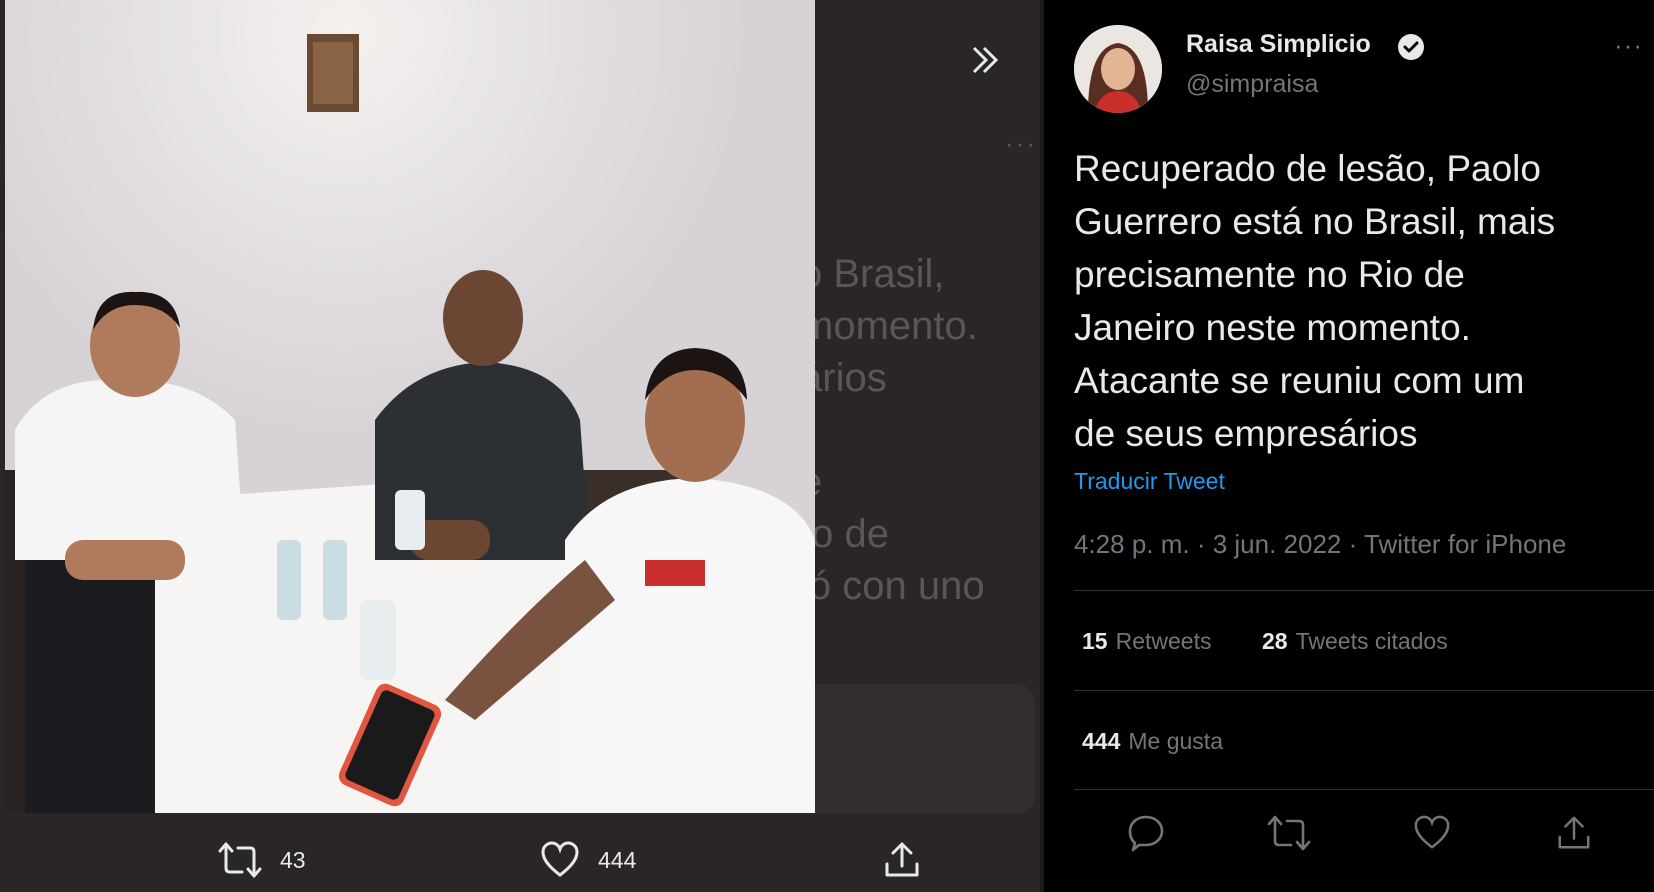 The width and height of the screenshot is (1654, 892). I want to click on tweet-text-line: de seus empresários, so click(1246, 433).